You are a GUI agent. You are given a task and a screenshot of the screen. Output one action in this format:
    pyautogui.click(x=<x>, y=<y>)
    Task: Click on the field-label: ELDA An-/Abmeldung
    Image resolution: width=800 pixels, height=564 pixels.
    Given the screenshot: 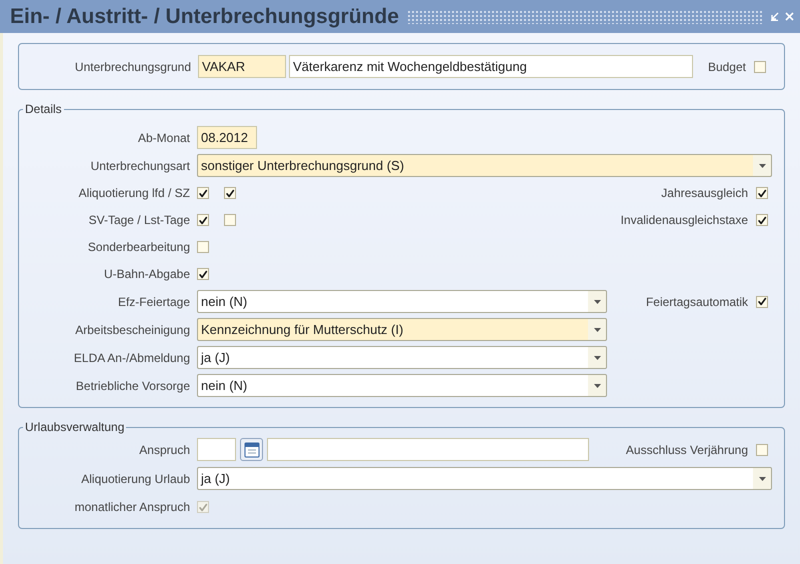 What is the action you would take?
    pyautogui.click(x=131, y=358)
    